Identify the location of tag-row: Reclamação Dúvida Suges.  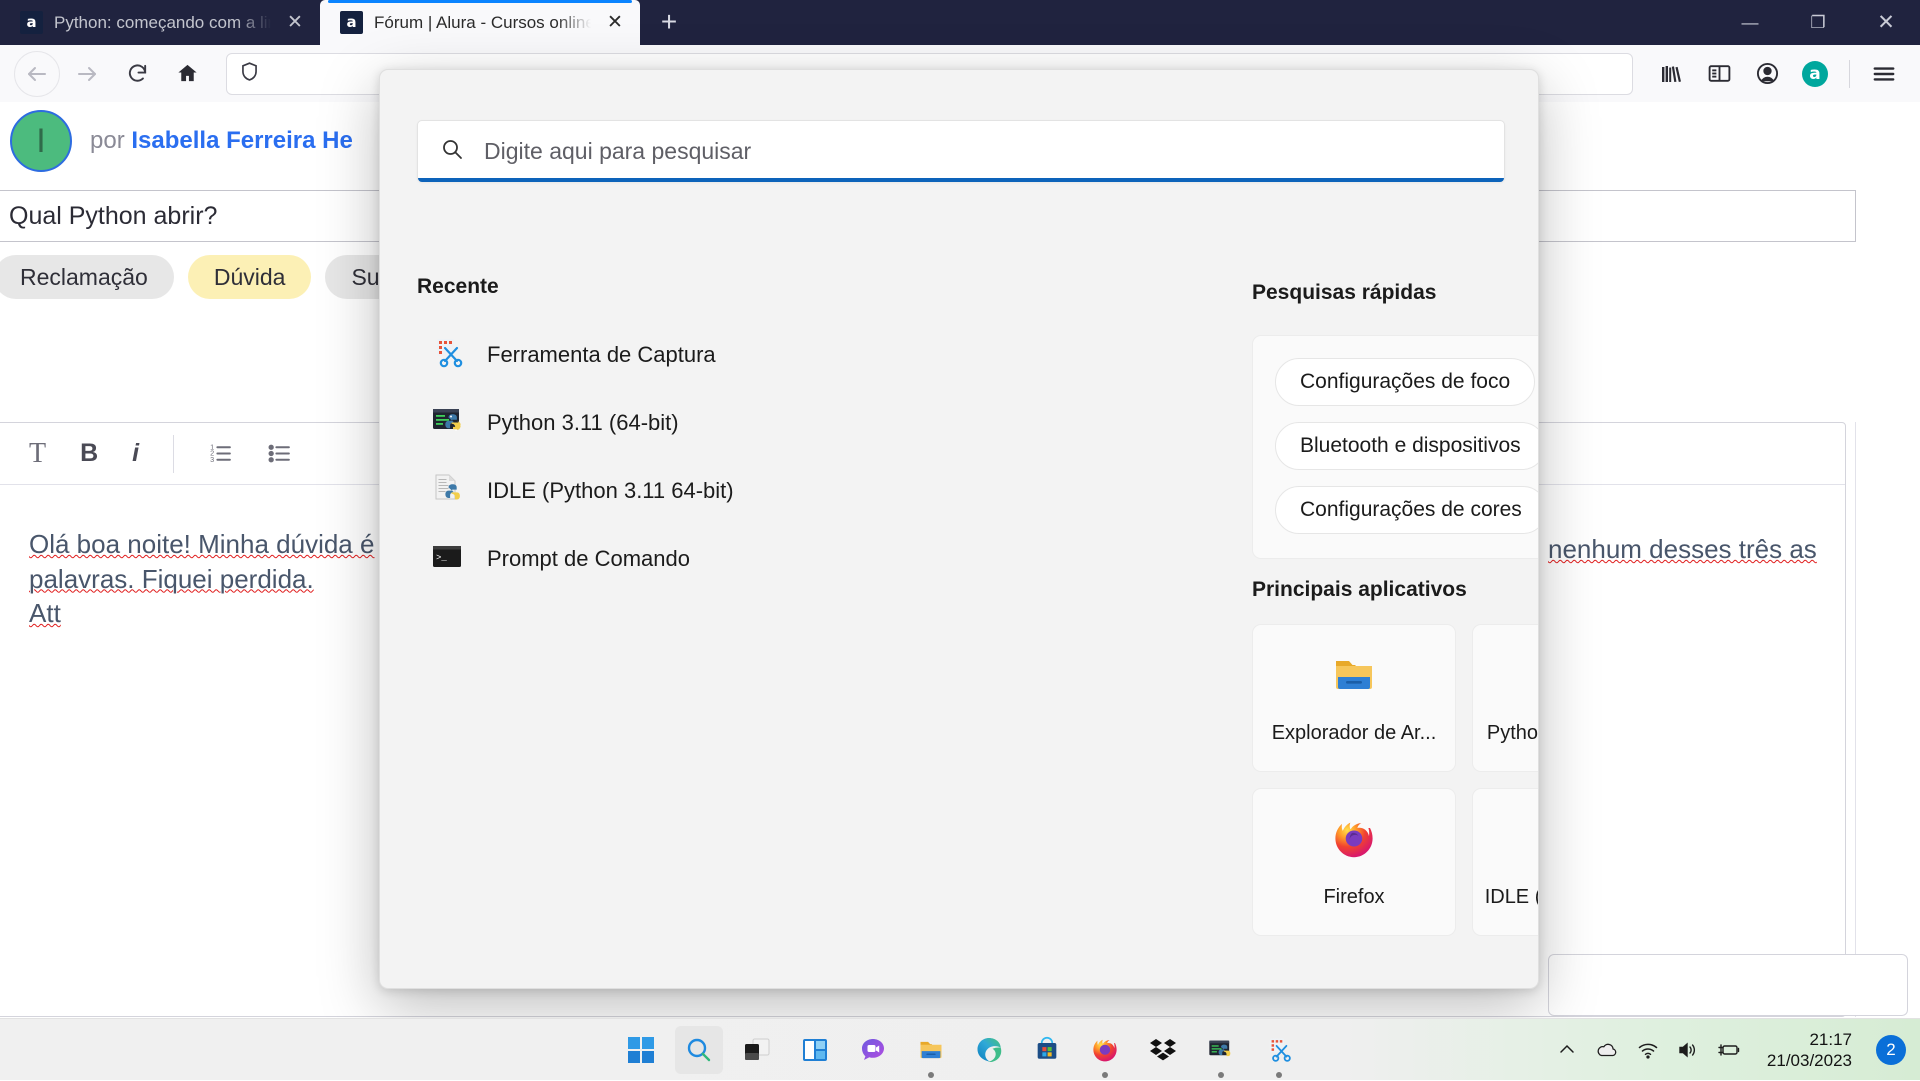
(221, 277).